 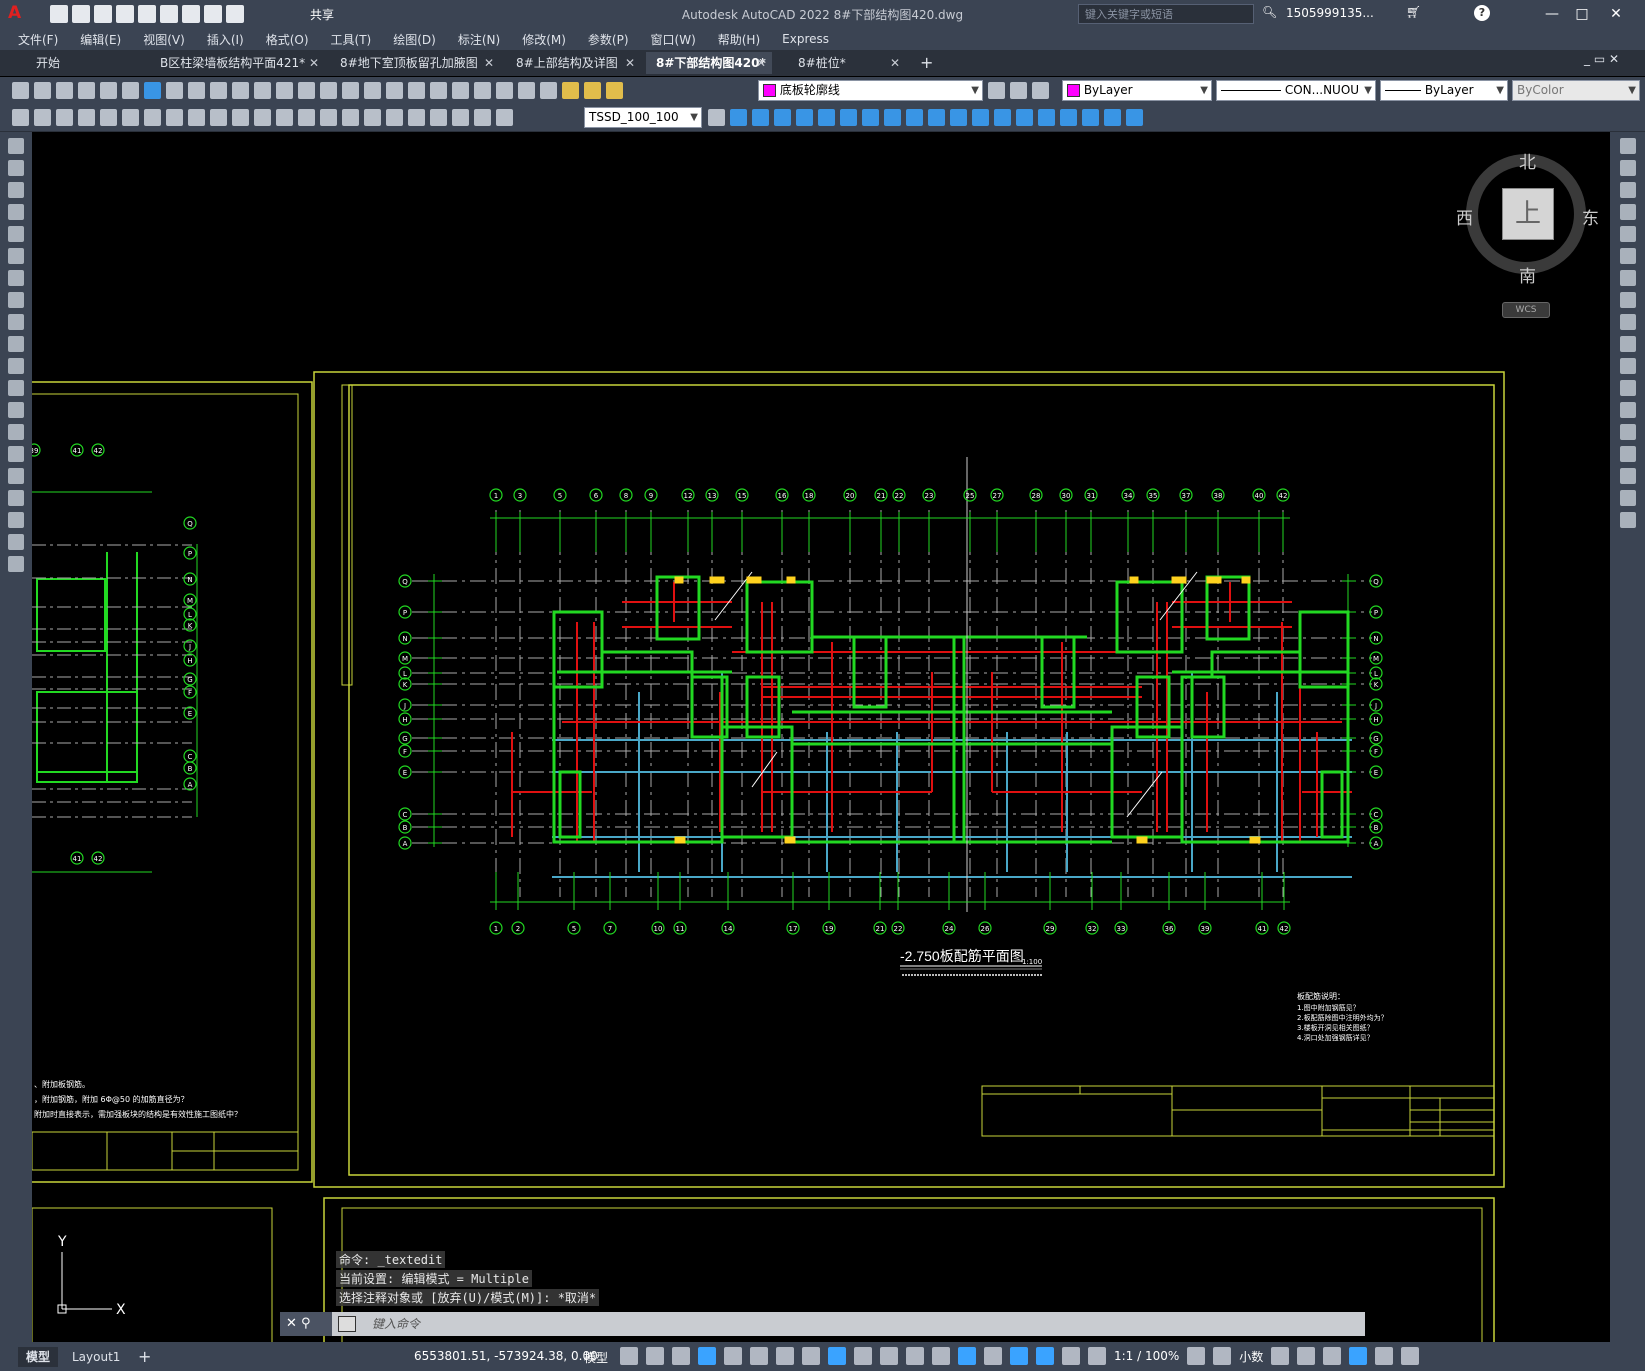 What do you see at coordinates (16, 454) in the screenshot?
I see `hatch-icon` at bounding box center [16, 454].